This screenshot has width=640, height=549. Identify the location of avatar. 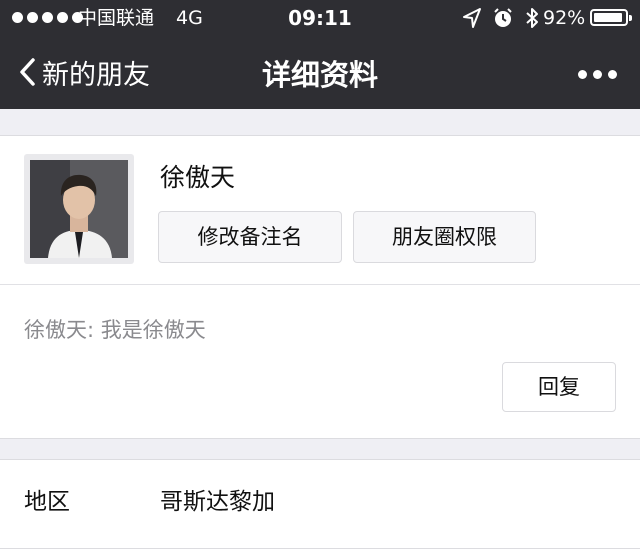
(79, 209).